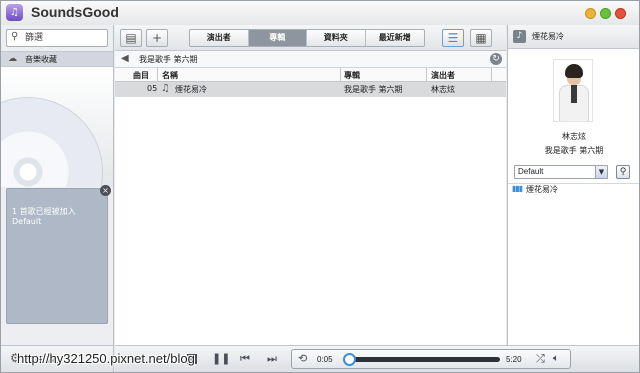 The image size is (640, 373). Describe the element at coordinates (12, 59) in the screenshot. I see `cloud-icon: ☁` at that location.